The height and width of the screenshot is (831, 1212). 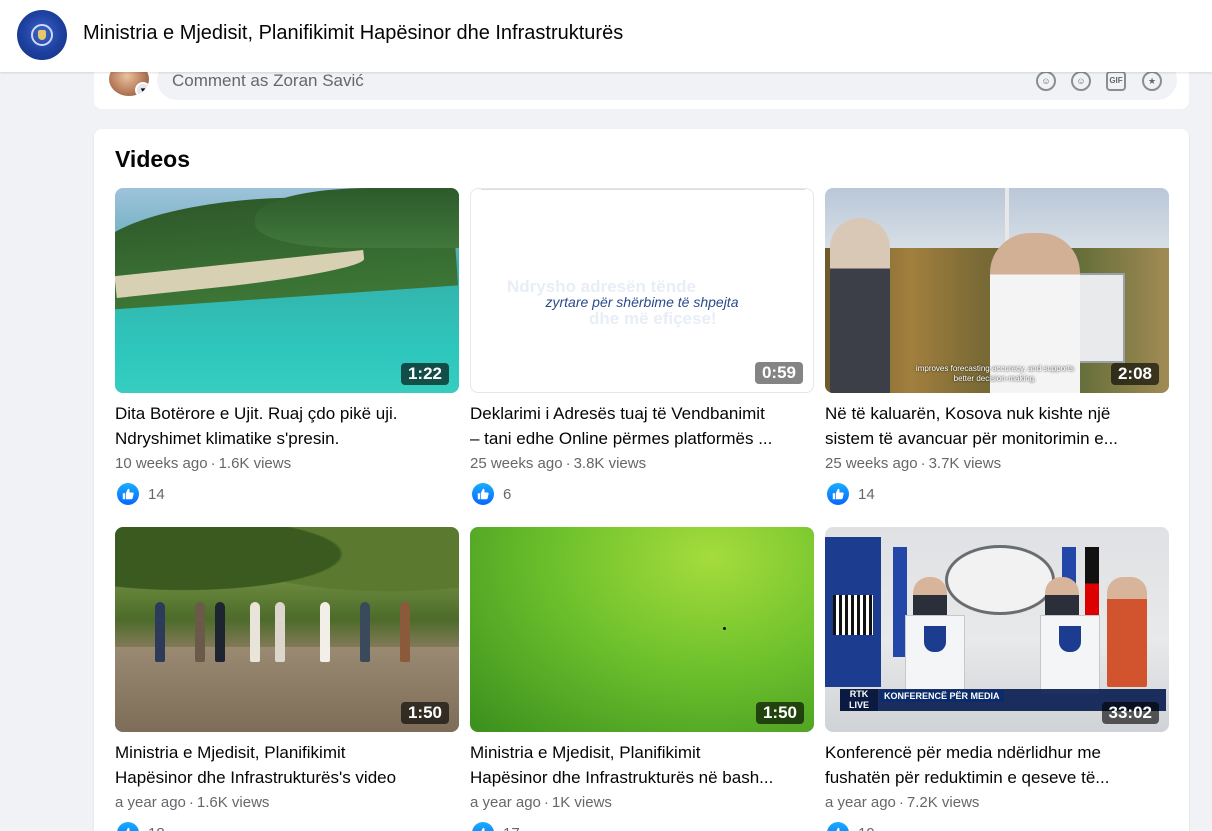 What do you see at coordinates (643, 189) in the screenshot?
I see `thumb-line` at bounding box center [643, 189].